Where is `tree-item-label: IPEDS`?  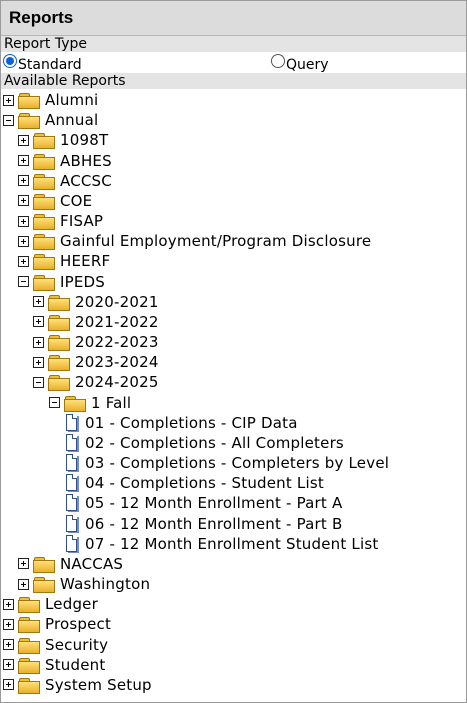
tree-item-label: IPEDS is located at coordinates (82, 282).